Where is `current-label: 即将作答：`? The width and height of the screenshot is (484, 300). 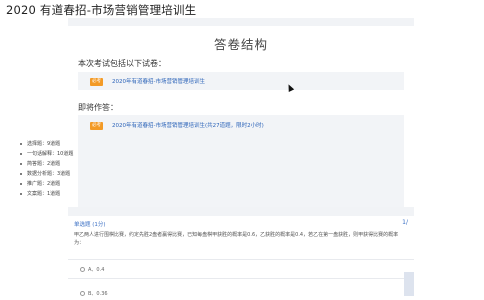
current-label: 即将作答： is located at coordinates (98, 107).